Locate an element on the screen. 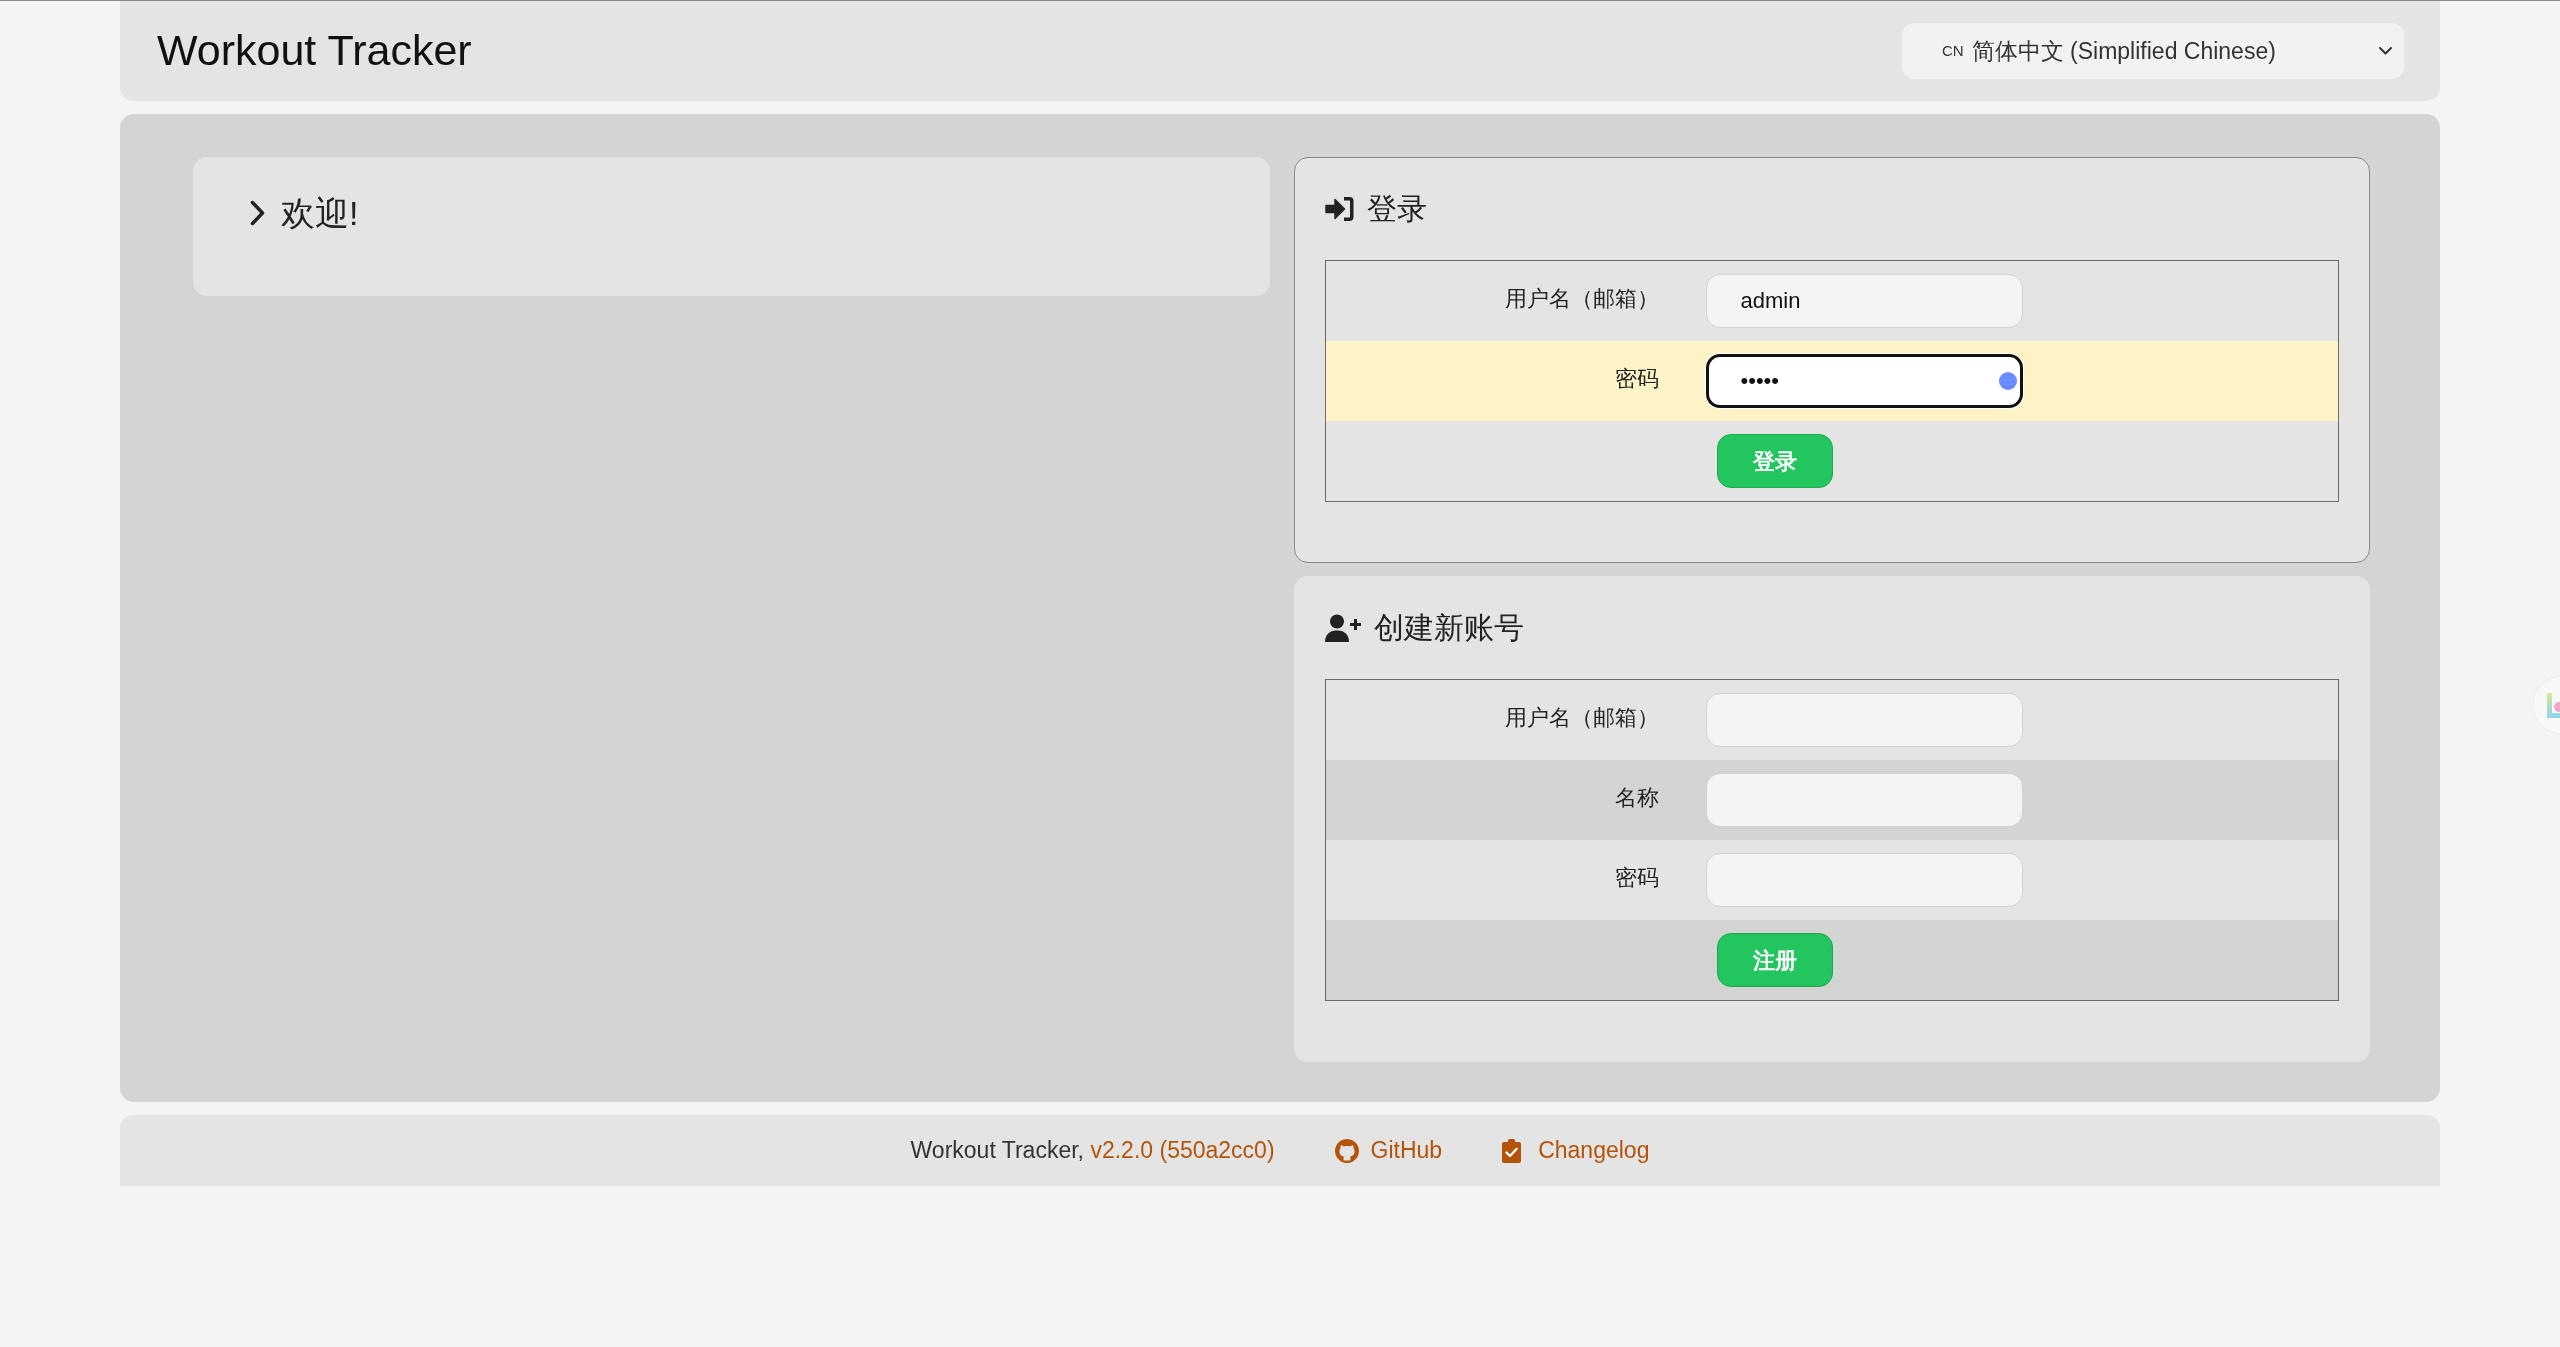 This screenshot has height=1347, width=2560. caret-icon is located at coordinates (2385, 51).